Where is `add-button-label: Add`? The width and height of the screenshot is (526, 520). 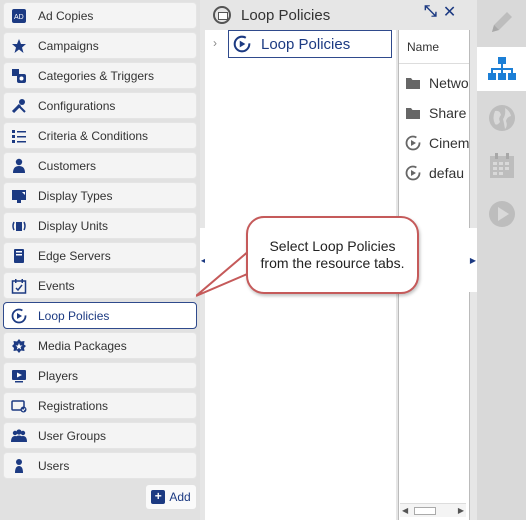 add-button-label: Add is located at coordinates (180, 497).